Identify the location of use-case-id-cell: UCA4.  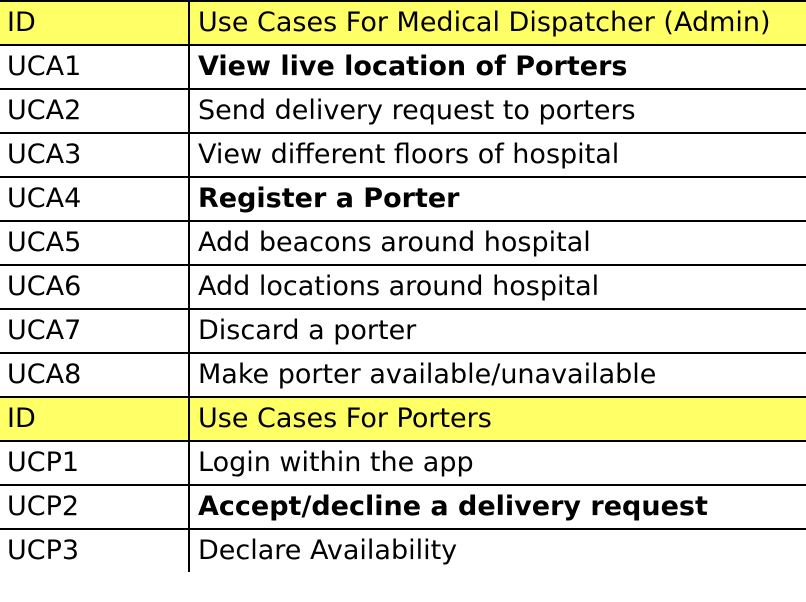
(95, 199).